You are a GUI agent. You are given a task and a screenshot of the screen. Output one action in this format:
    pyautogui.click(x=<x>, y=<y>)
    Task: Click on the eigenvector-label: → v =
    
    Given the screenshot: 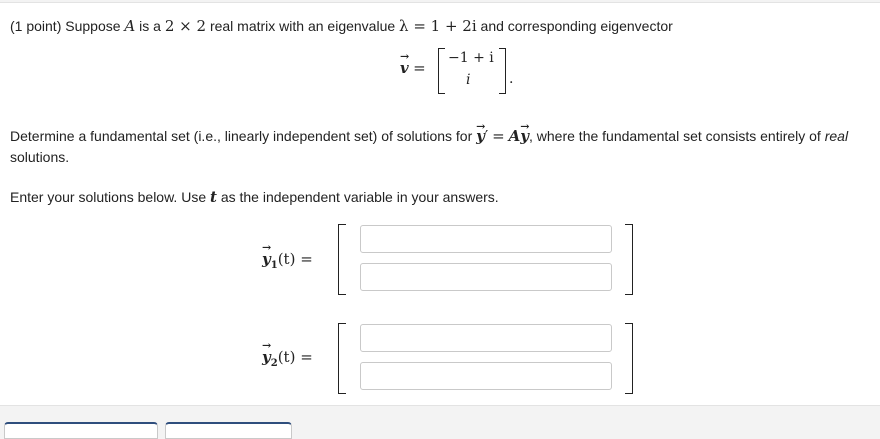 What is the action you would take?
    pyautogui.click(x=413, y=64)
    